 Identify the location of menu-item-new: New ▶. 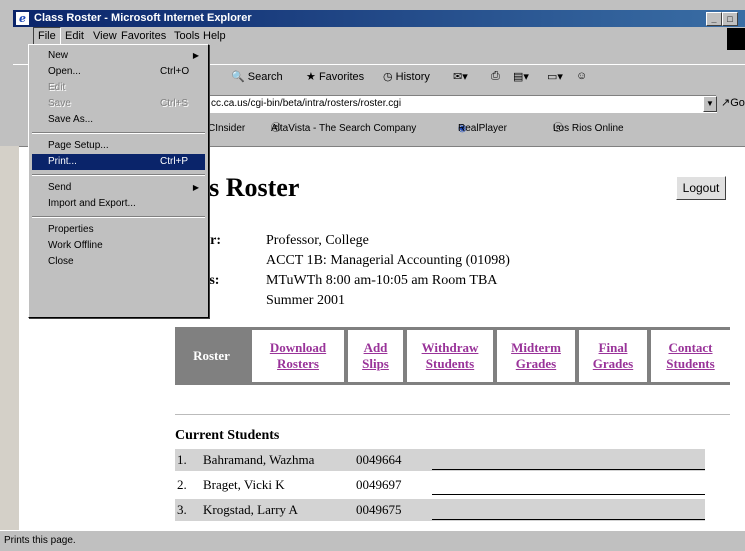
(118, 56).